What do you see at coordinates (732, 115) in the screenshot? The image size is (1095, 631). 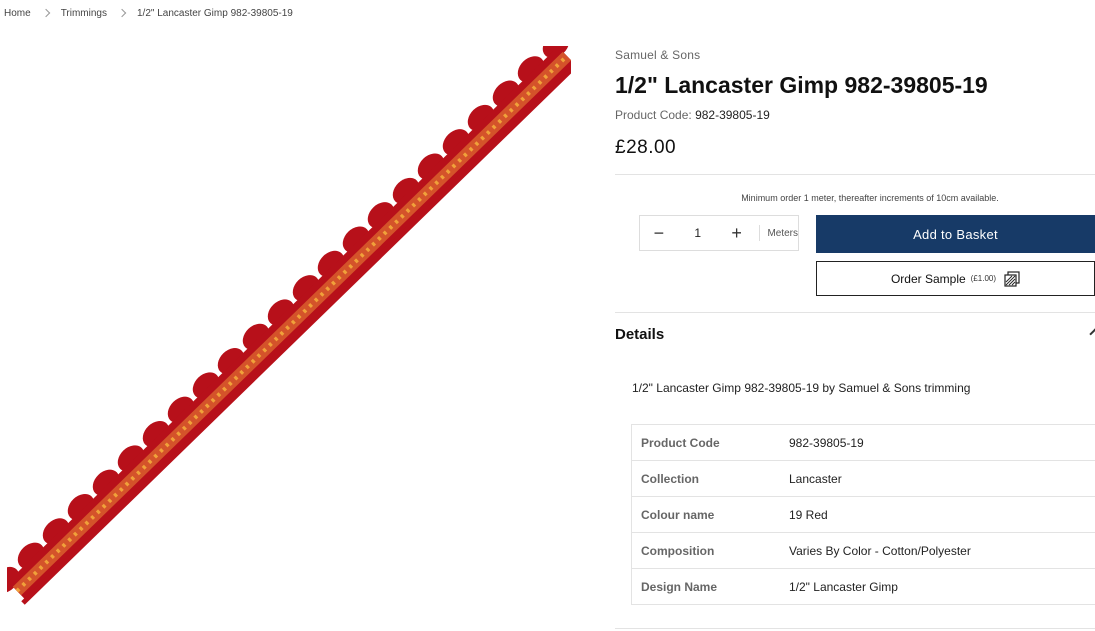 I see `product-code-value: 982-39805-19` at bounding box center [732, 115].